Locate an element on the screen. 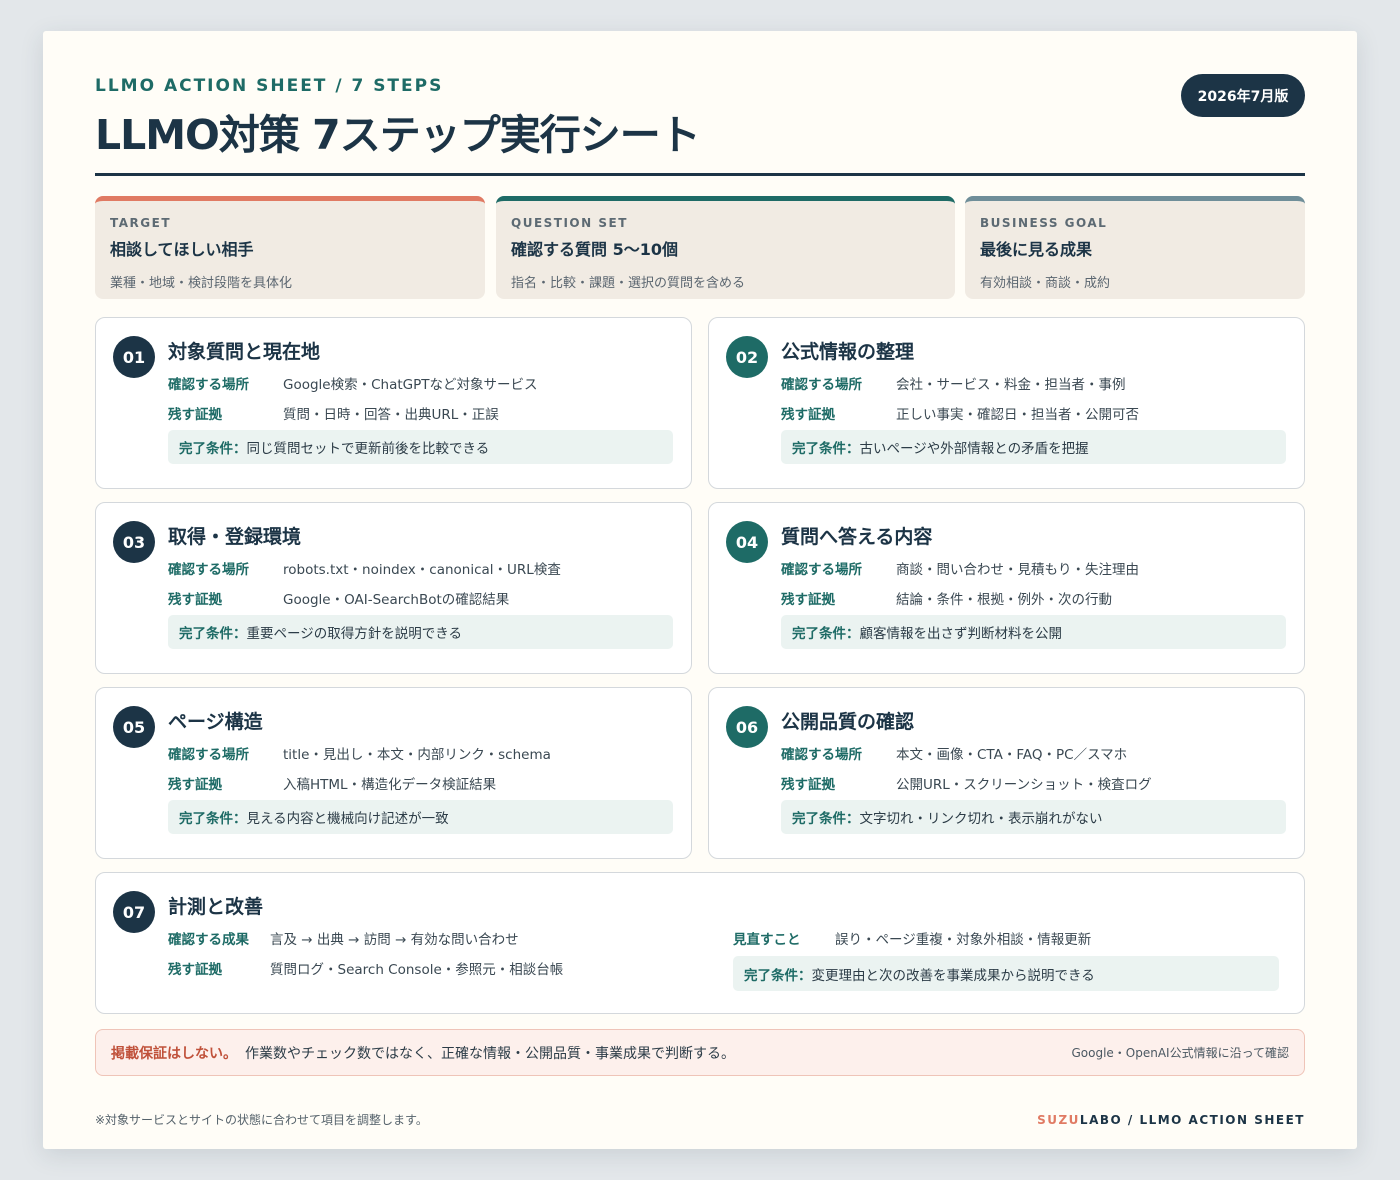 The height and width of the screenshot is (1180, 1400). step-row-review: 見直すこと 誤り・ページ重複・対象外相談・情報更新 is located at coordinates (912, 938).